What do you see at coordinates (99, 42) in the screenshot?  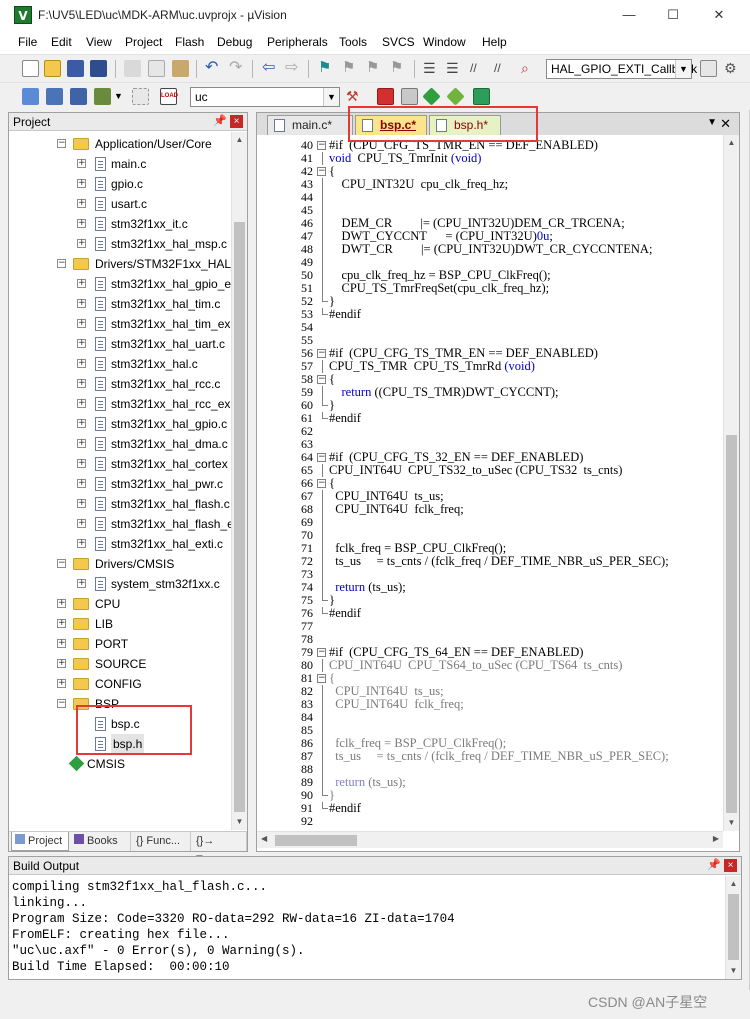 I see `menu-view: View` at bounding box center [99, 42].